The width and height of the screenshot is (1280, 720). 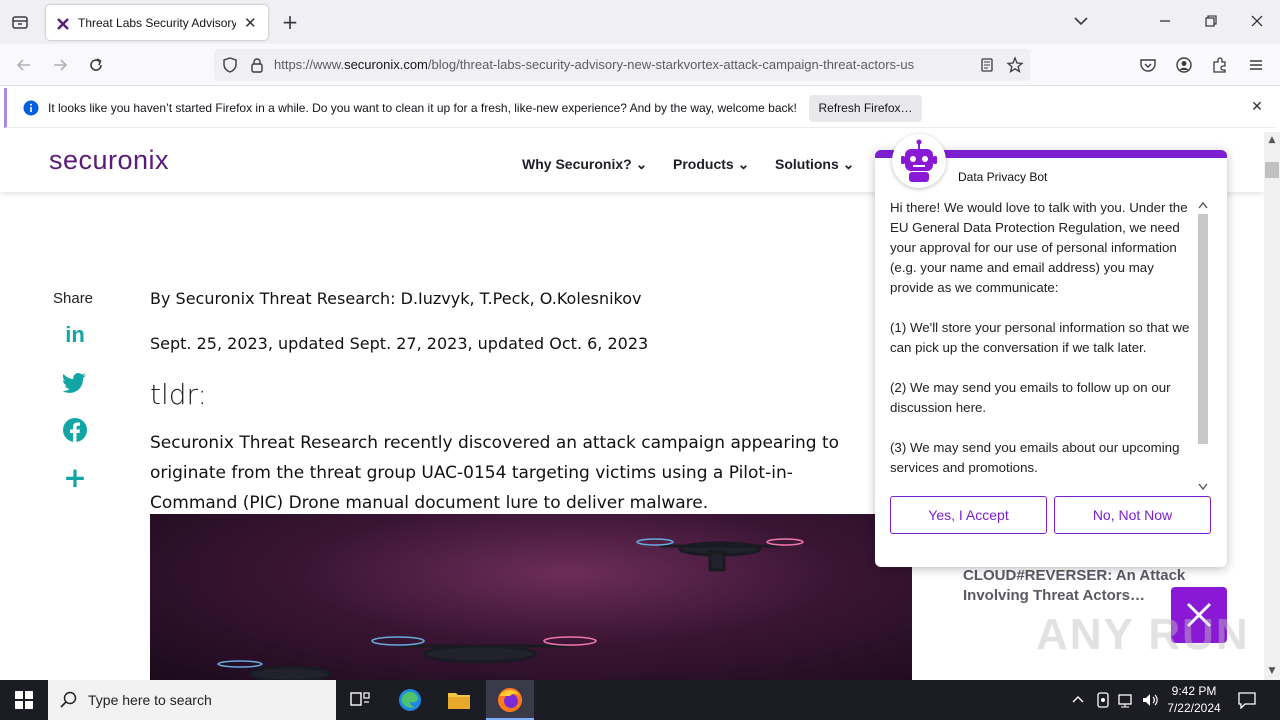 What do you see at coordinates (250, 23) in the screenshot?
I see `tab-close-icon: ✕` at bounding box center [250, 23].